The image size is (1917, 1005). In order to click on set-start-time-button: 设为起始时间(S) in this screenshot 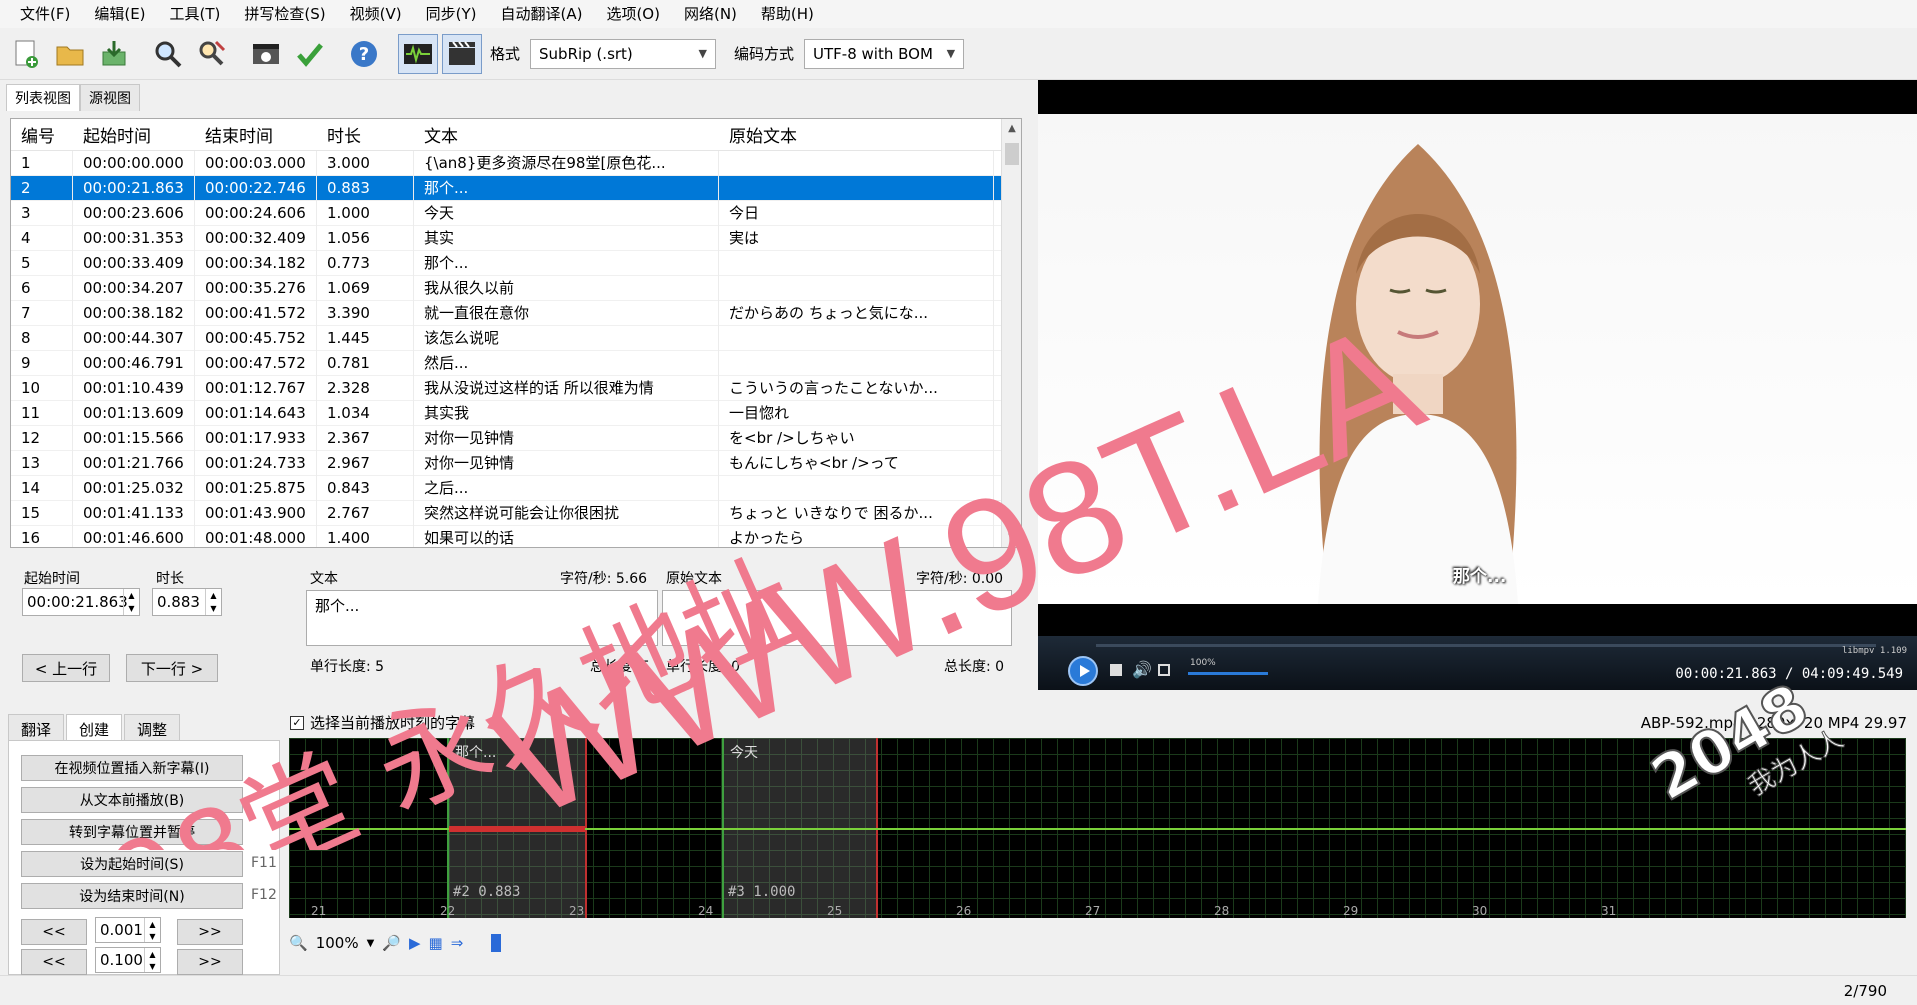, I will do `click(132, 864)`.